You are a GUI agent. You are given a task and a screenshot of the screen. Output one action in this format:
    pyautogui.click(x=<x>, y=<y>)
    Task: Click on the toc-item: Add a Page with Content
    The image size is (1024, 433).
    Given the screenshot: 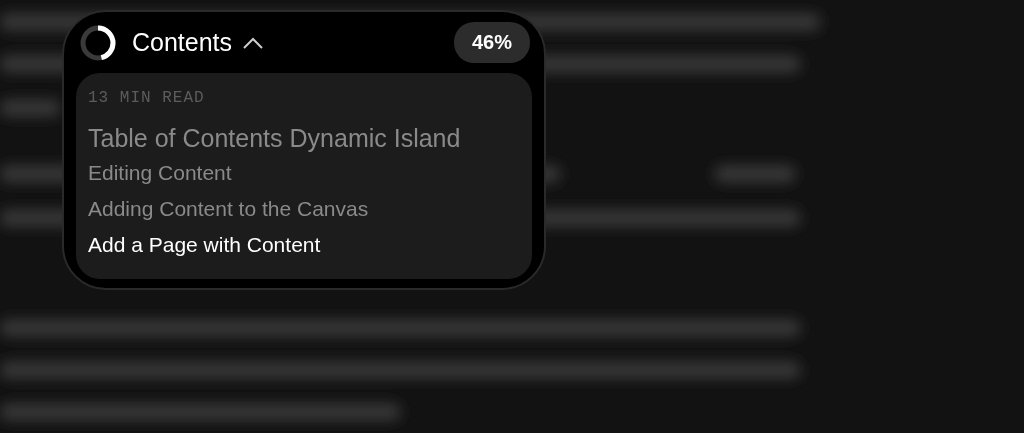 What is the action you would take?
    pyautogui.click(x=304, y=245)
    